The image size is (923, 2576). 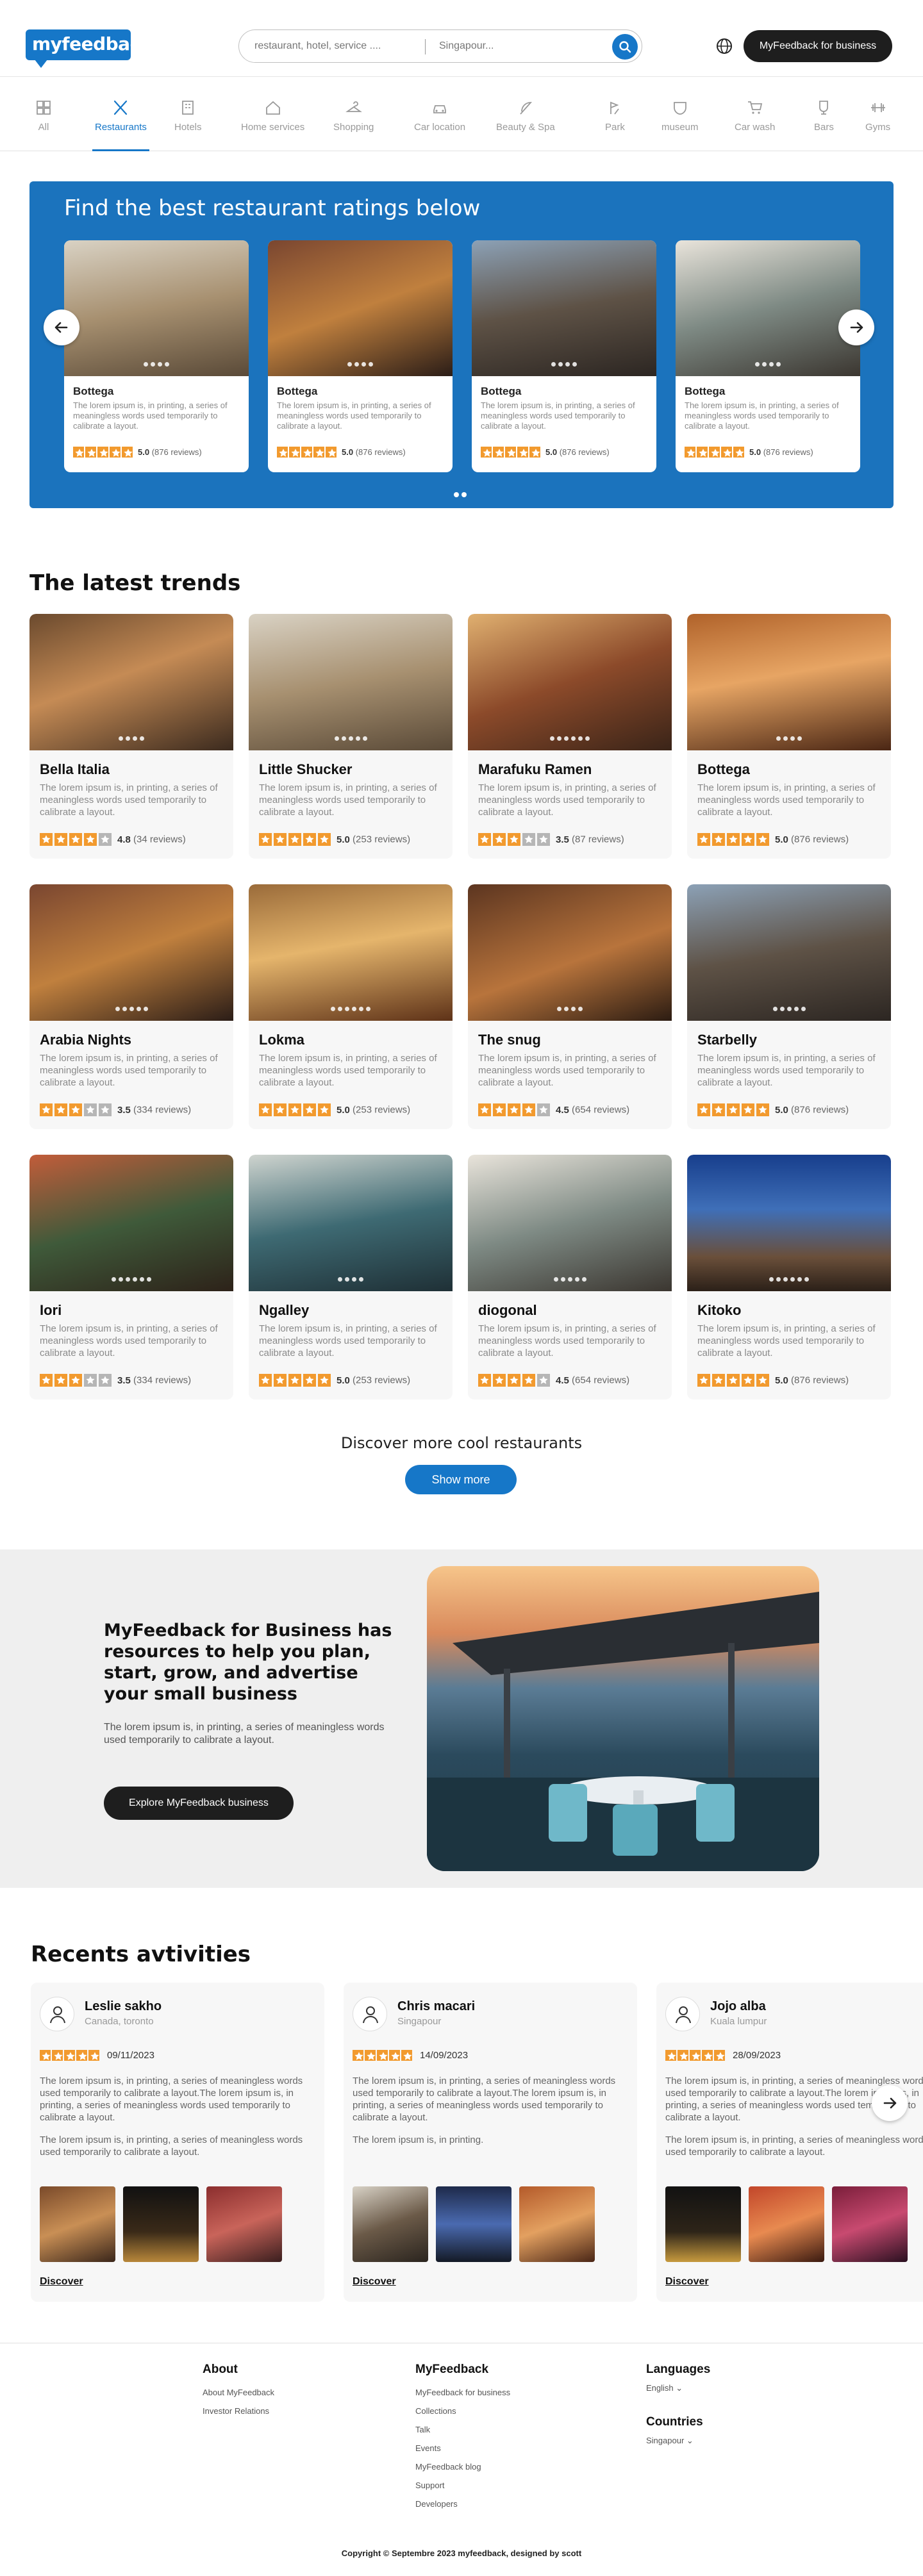 I want to click on footer-link: About MyFeedback, so click(x=239, y=2392).